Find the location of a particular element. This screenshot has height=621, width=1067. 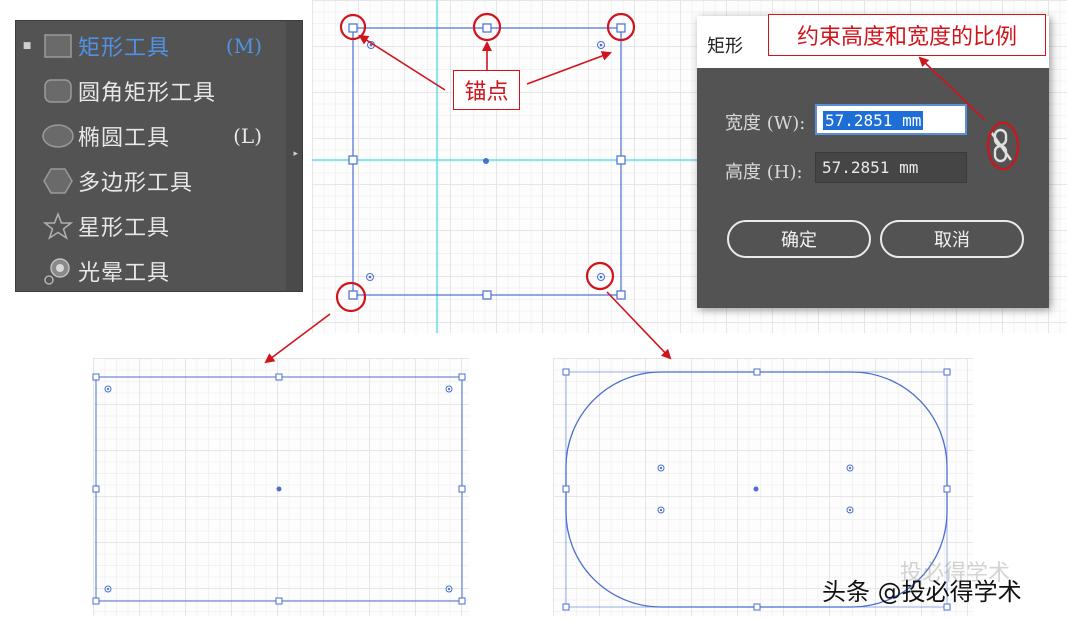

anchor-callout: 锚点 is located at coordinates (486, 90).